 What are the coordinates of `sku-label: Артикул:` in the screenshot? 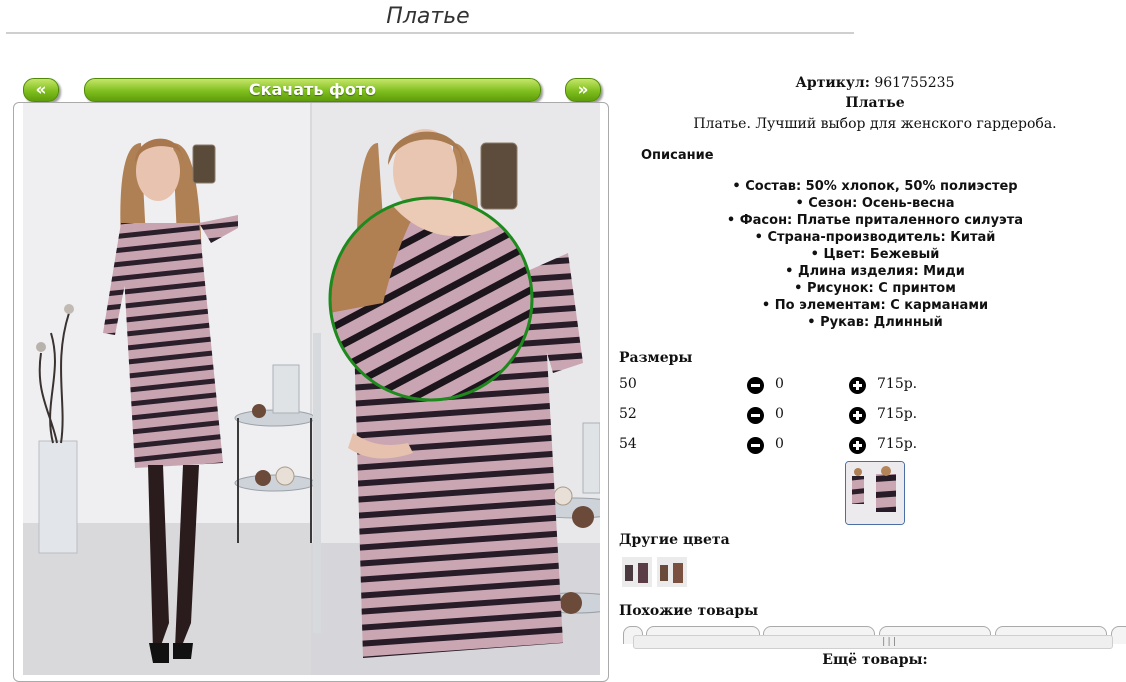 It's located at (832, 83).